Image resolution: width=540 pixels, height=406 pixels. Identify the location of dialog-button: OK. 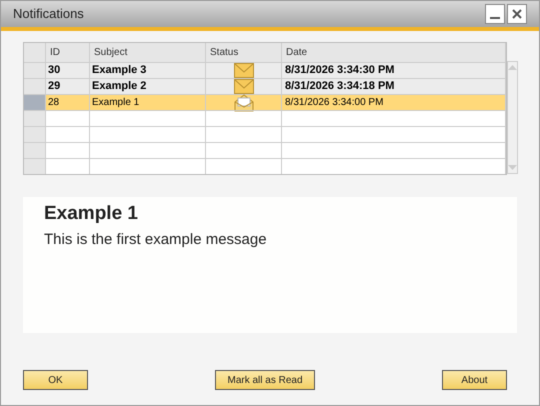
(55, 380).